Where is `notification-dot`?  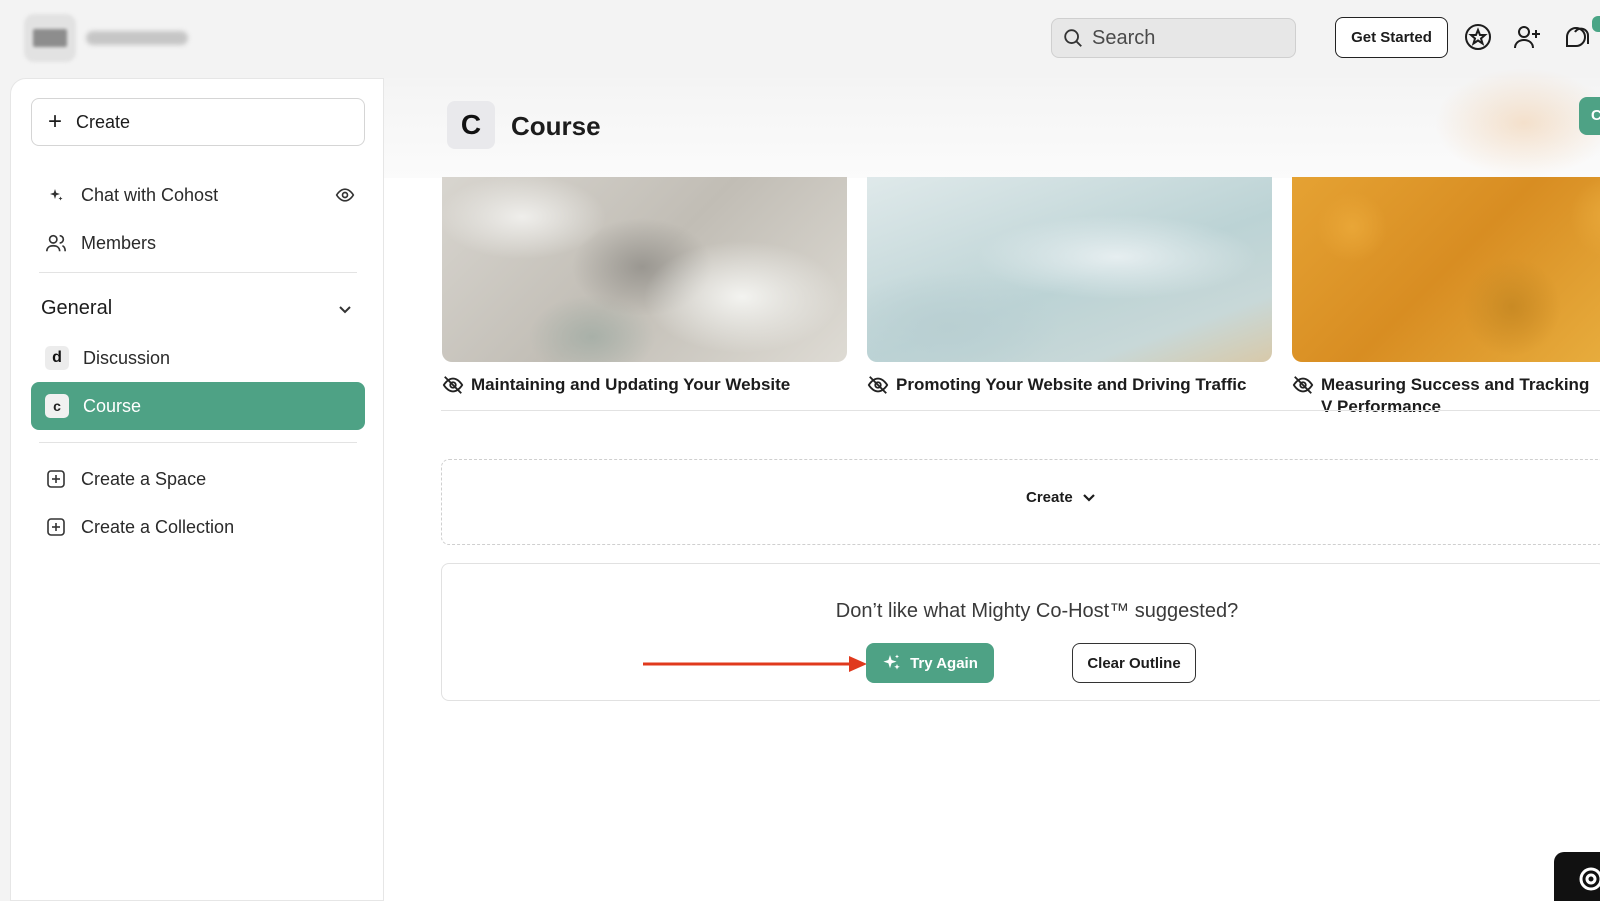 notification-dot is located at coordinates (1596, 24).